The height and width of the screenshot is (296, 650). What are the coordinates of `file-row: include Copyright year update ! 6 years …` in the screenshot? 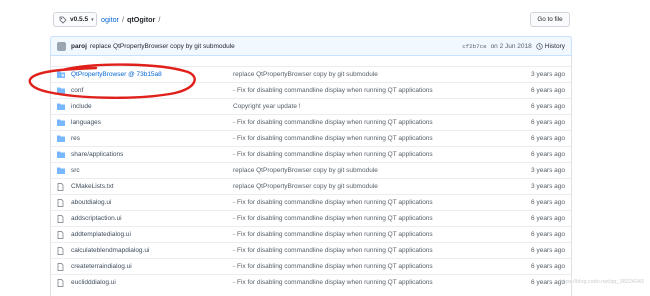 It's located at (311, 106).